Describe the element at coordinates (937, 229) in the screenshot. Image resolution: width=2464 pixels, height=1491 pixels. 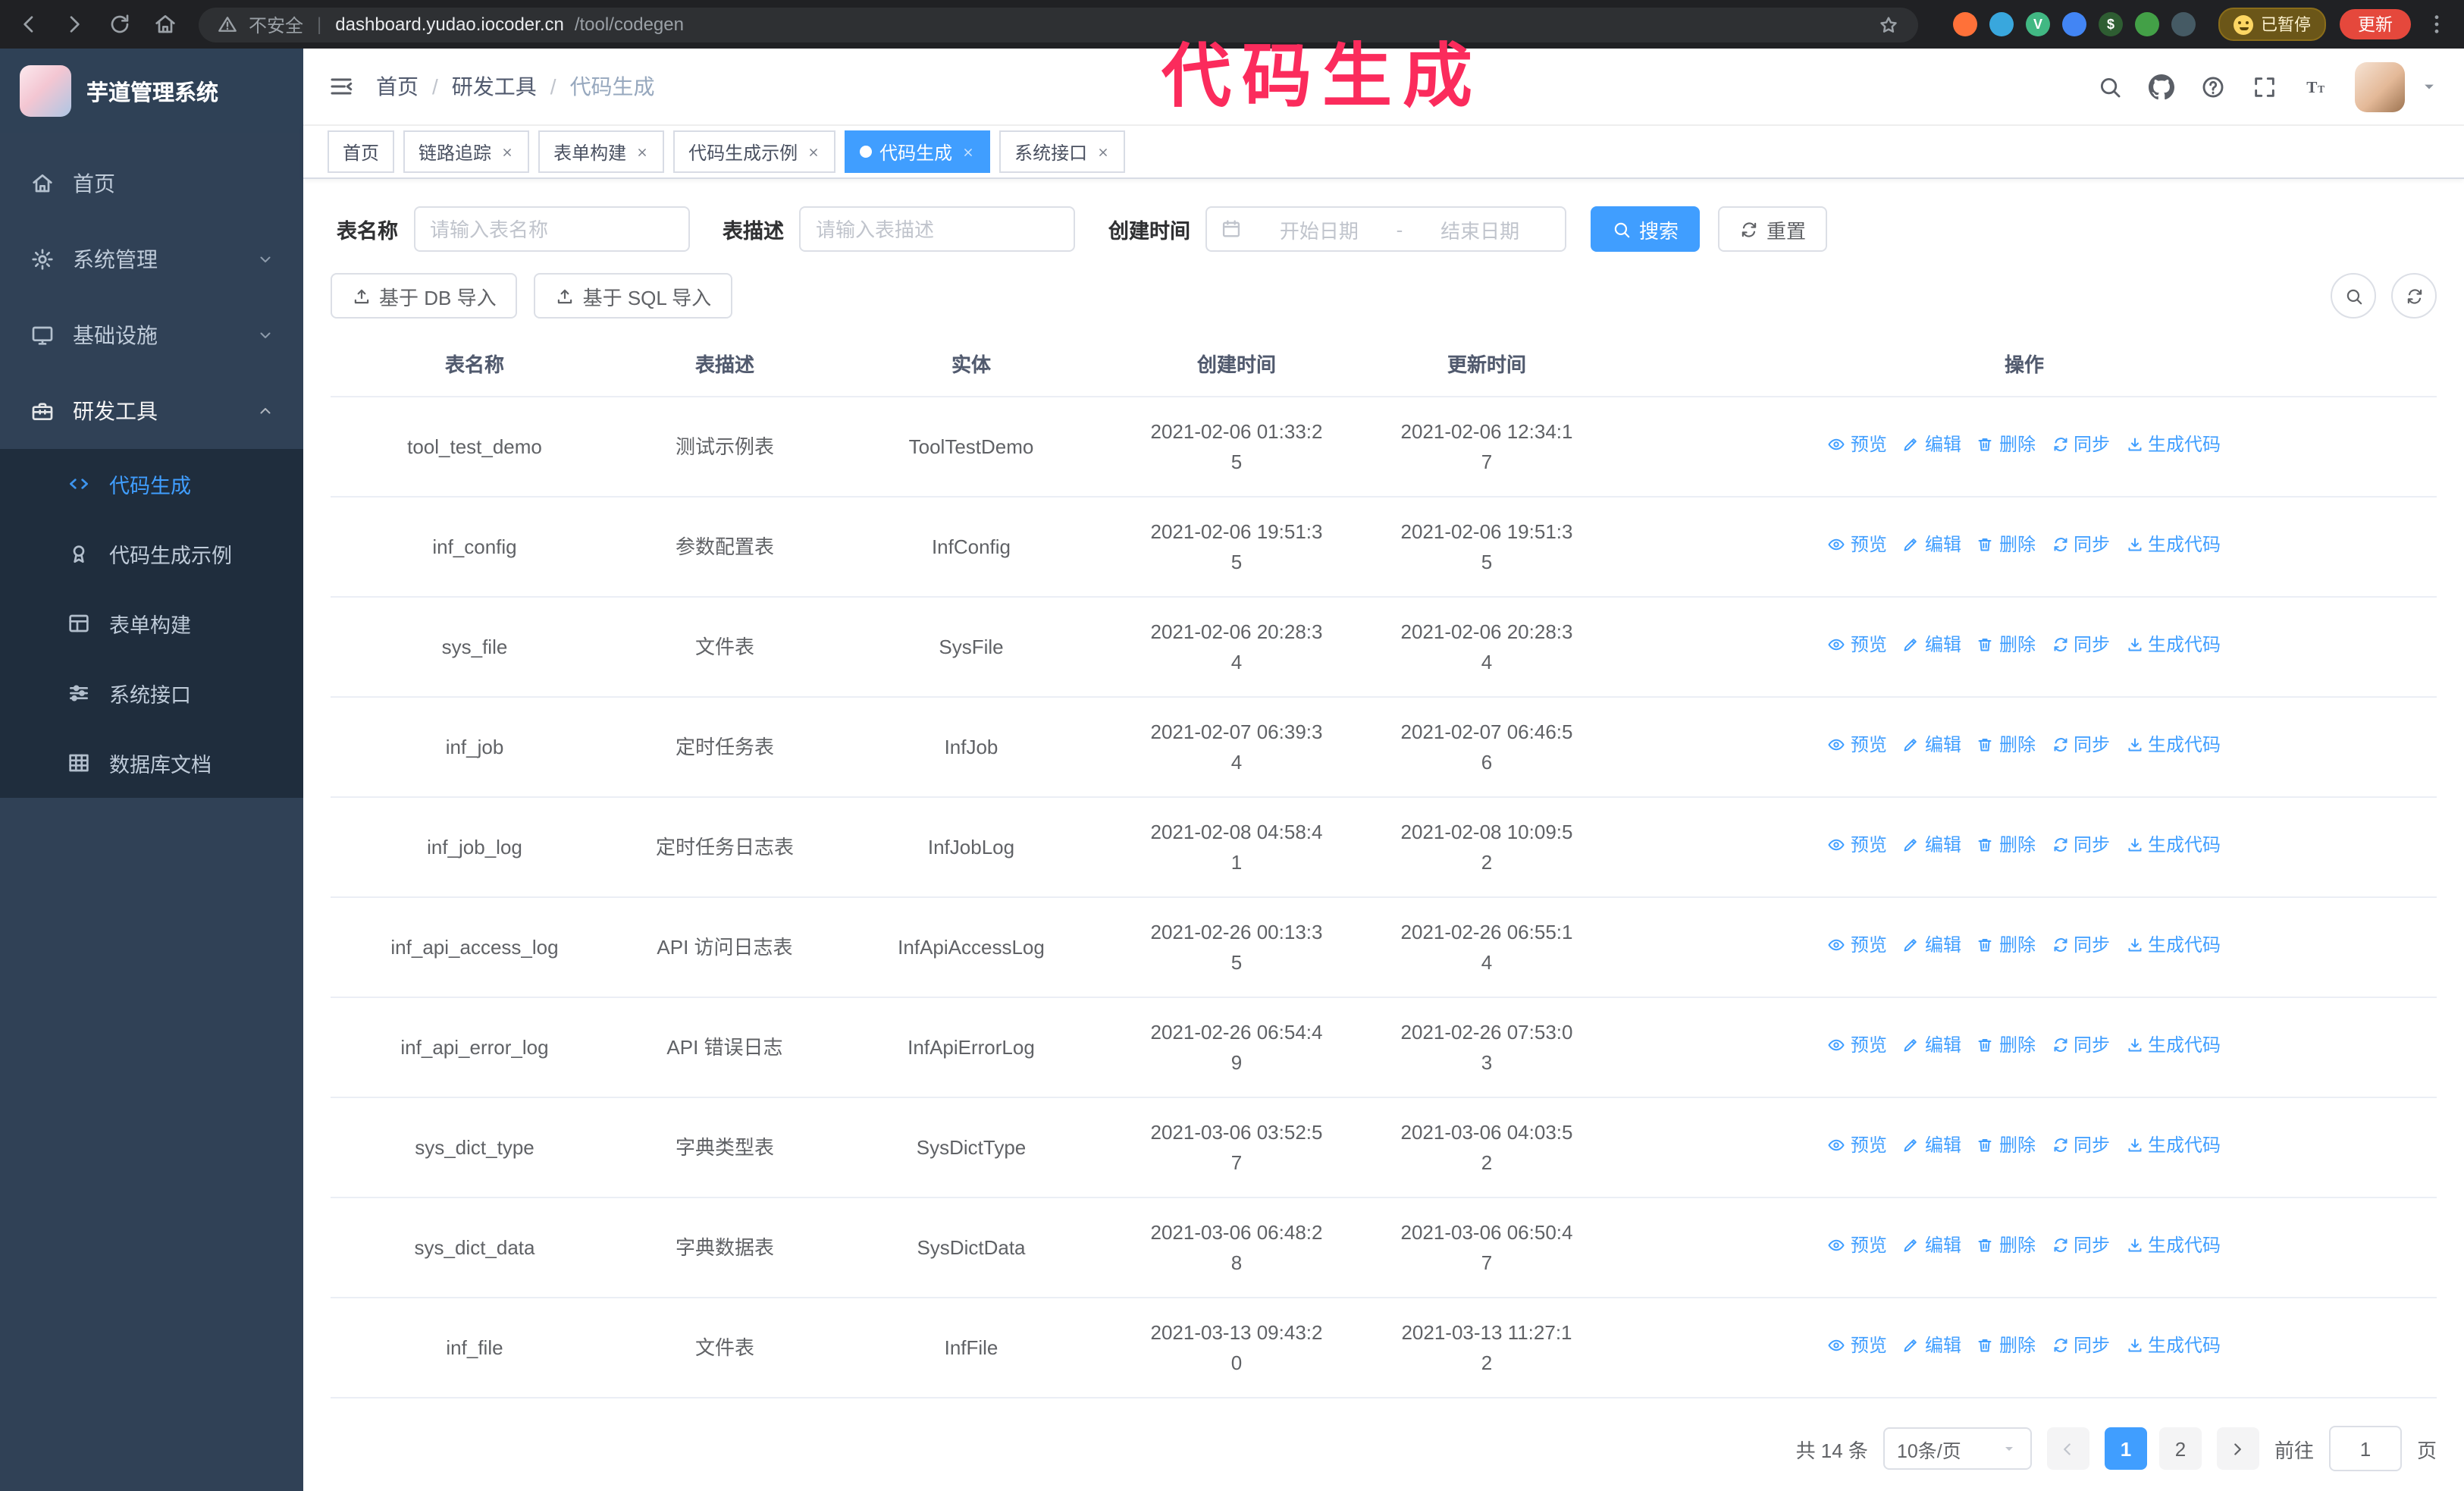
I see `table-desc-input` at that location.